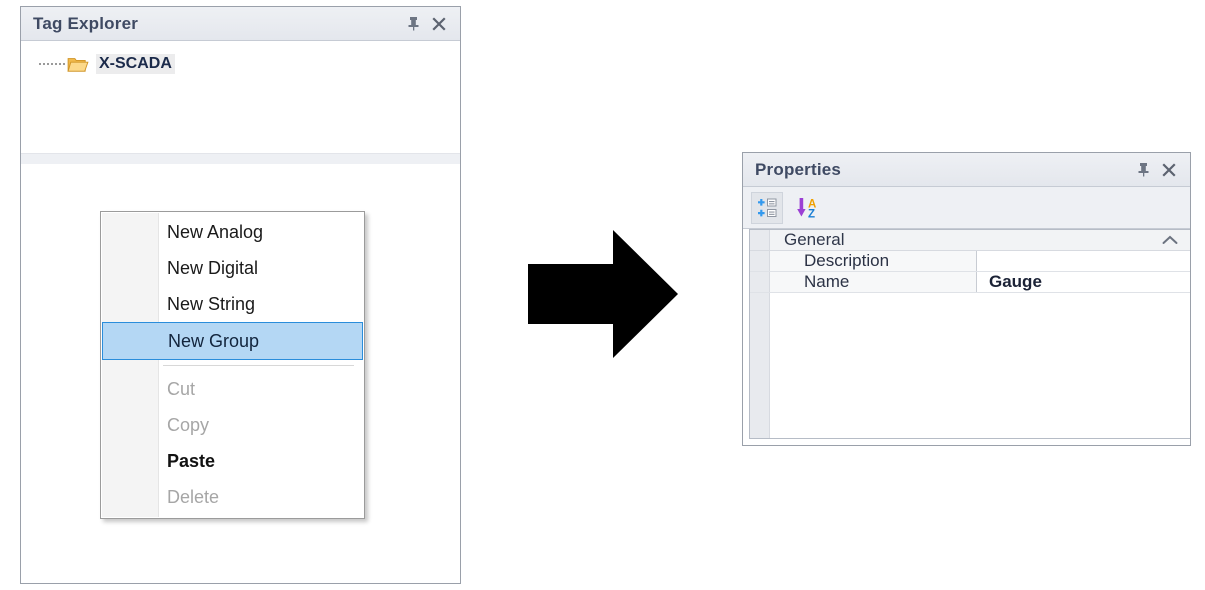 This screenshot has height=590, width=1205. I want to click on properties-grid-empty-area, so click(970, 365).